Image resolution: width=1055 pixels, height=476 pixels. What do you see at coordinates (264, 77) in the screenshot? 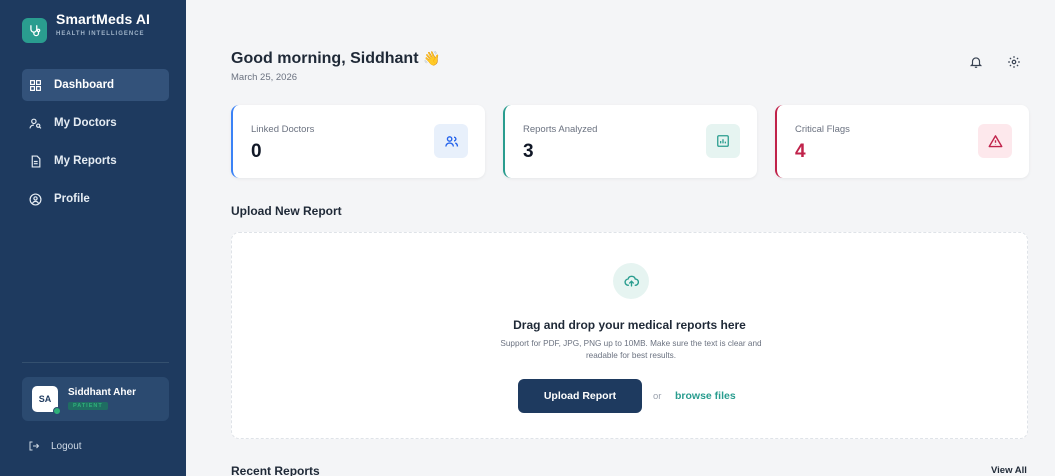
I see `current-date: March 25, 2026` at bounding box center [264, 77].